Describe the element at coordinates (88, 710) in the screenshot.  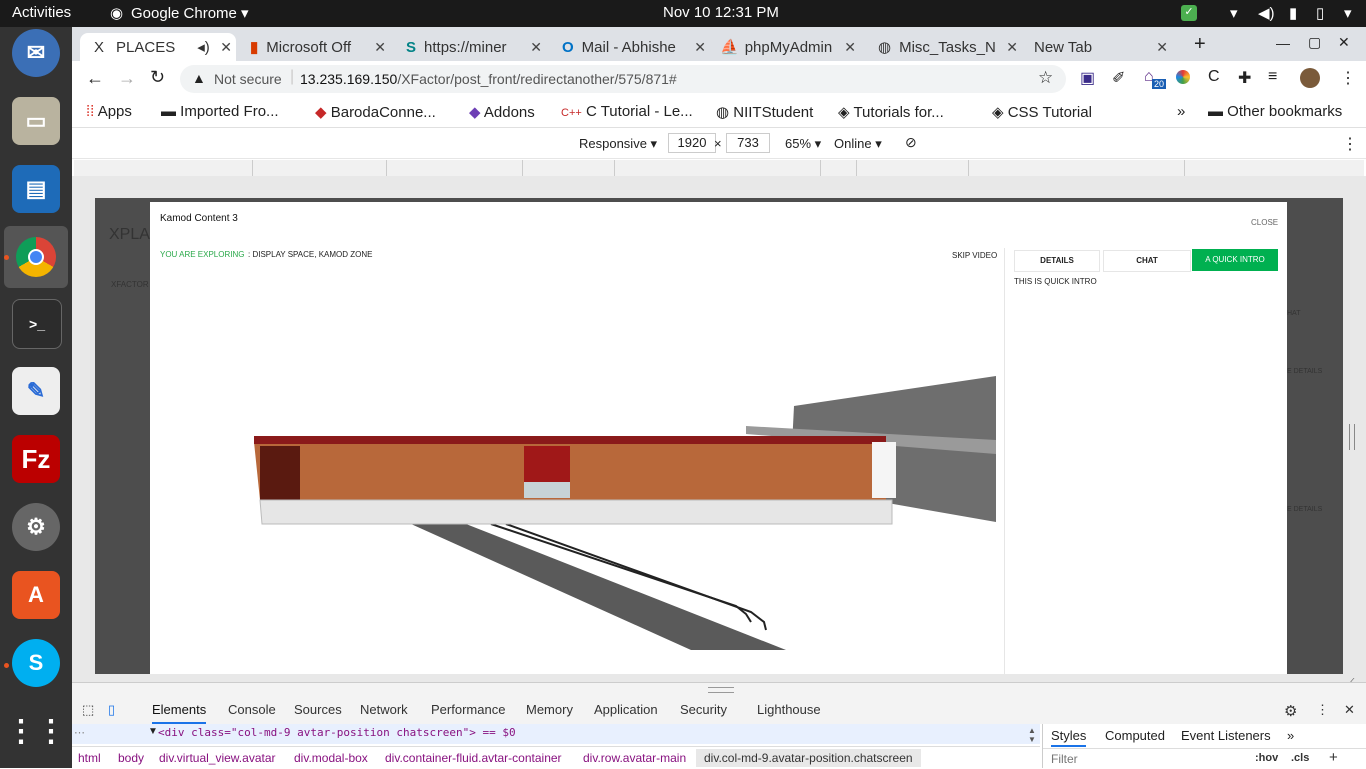
I see `inspect-icon: ⬚` at that location.